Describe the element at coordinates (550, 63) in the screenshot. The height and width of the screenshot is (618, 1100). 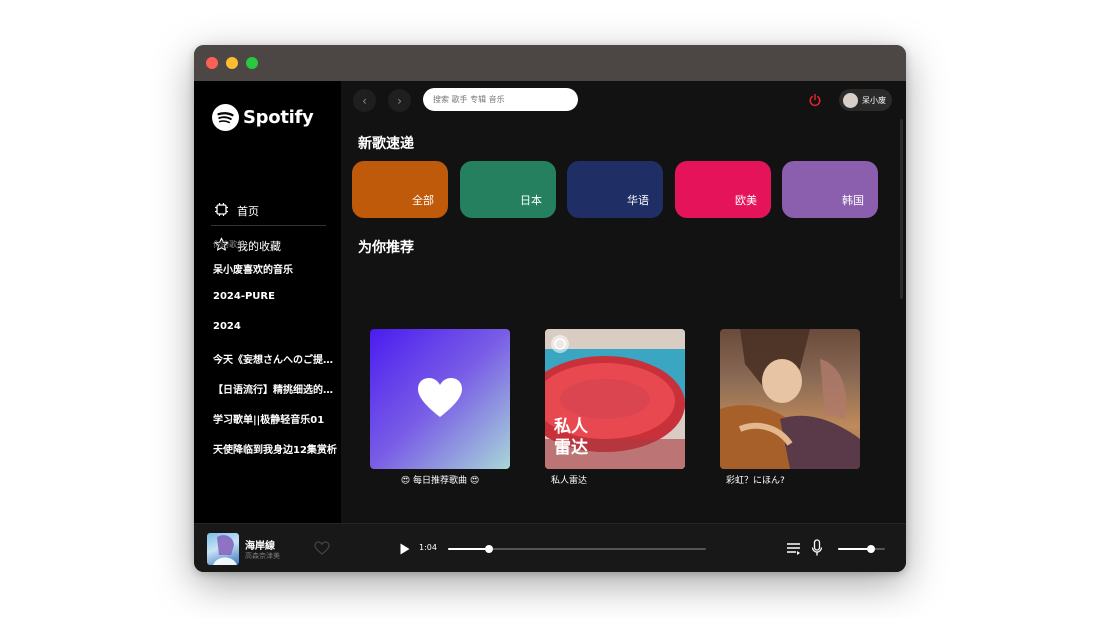
I see `title-bar` at that location.